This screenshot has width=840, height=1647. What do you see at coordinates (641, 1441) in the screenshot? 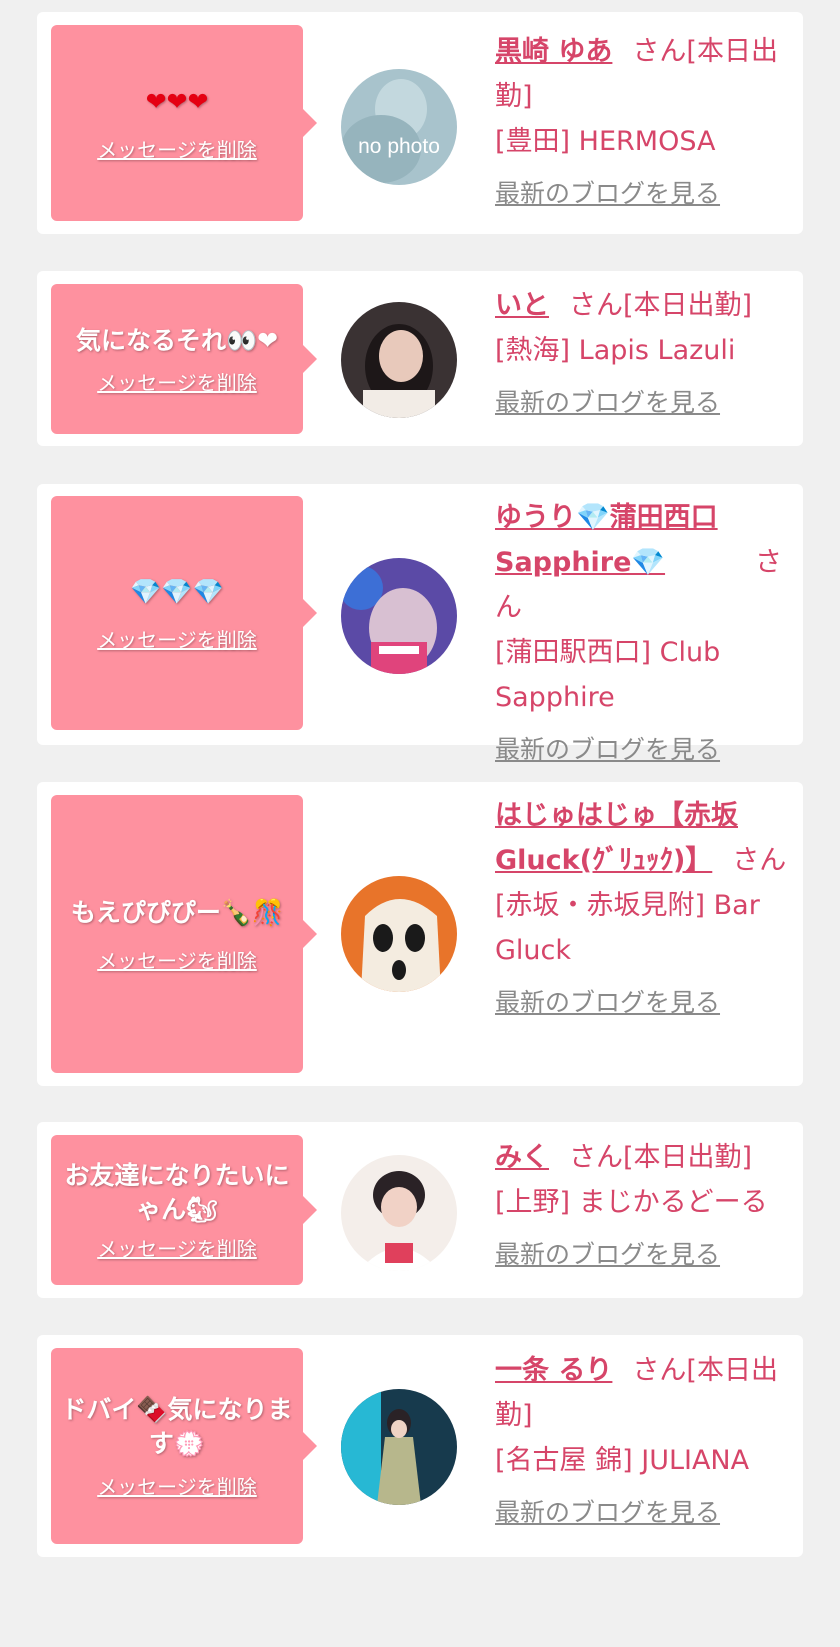
I see `sender-info: 一条 るり さん[本日出勤] [名古屋 錦] JULIANA 最新のブログを見る` at bounding box center [641, 1441].